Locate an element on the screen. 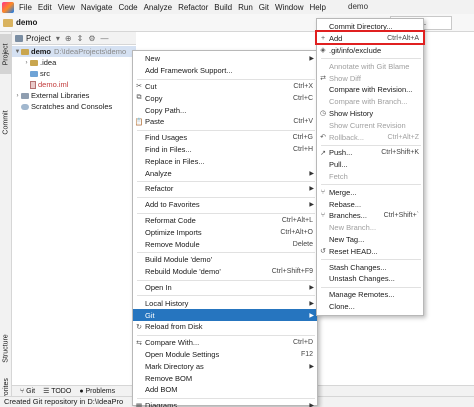 This screenshot has height=407, width=474. tool-tab-commit: Commit is located at coordinates (6, 122).